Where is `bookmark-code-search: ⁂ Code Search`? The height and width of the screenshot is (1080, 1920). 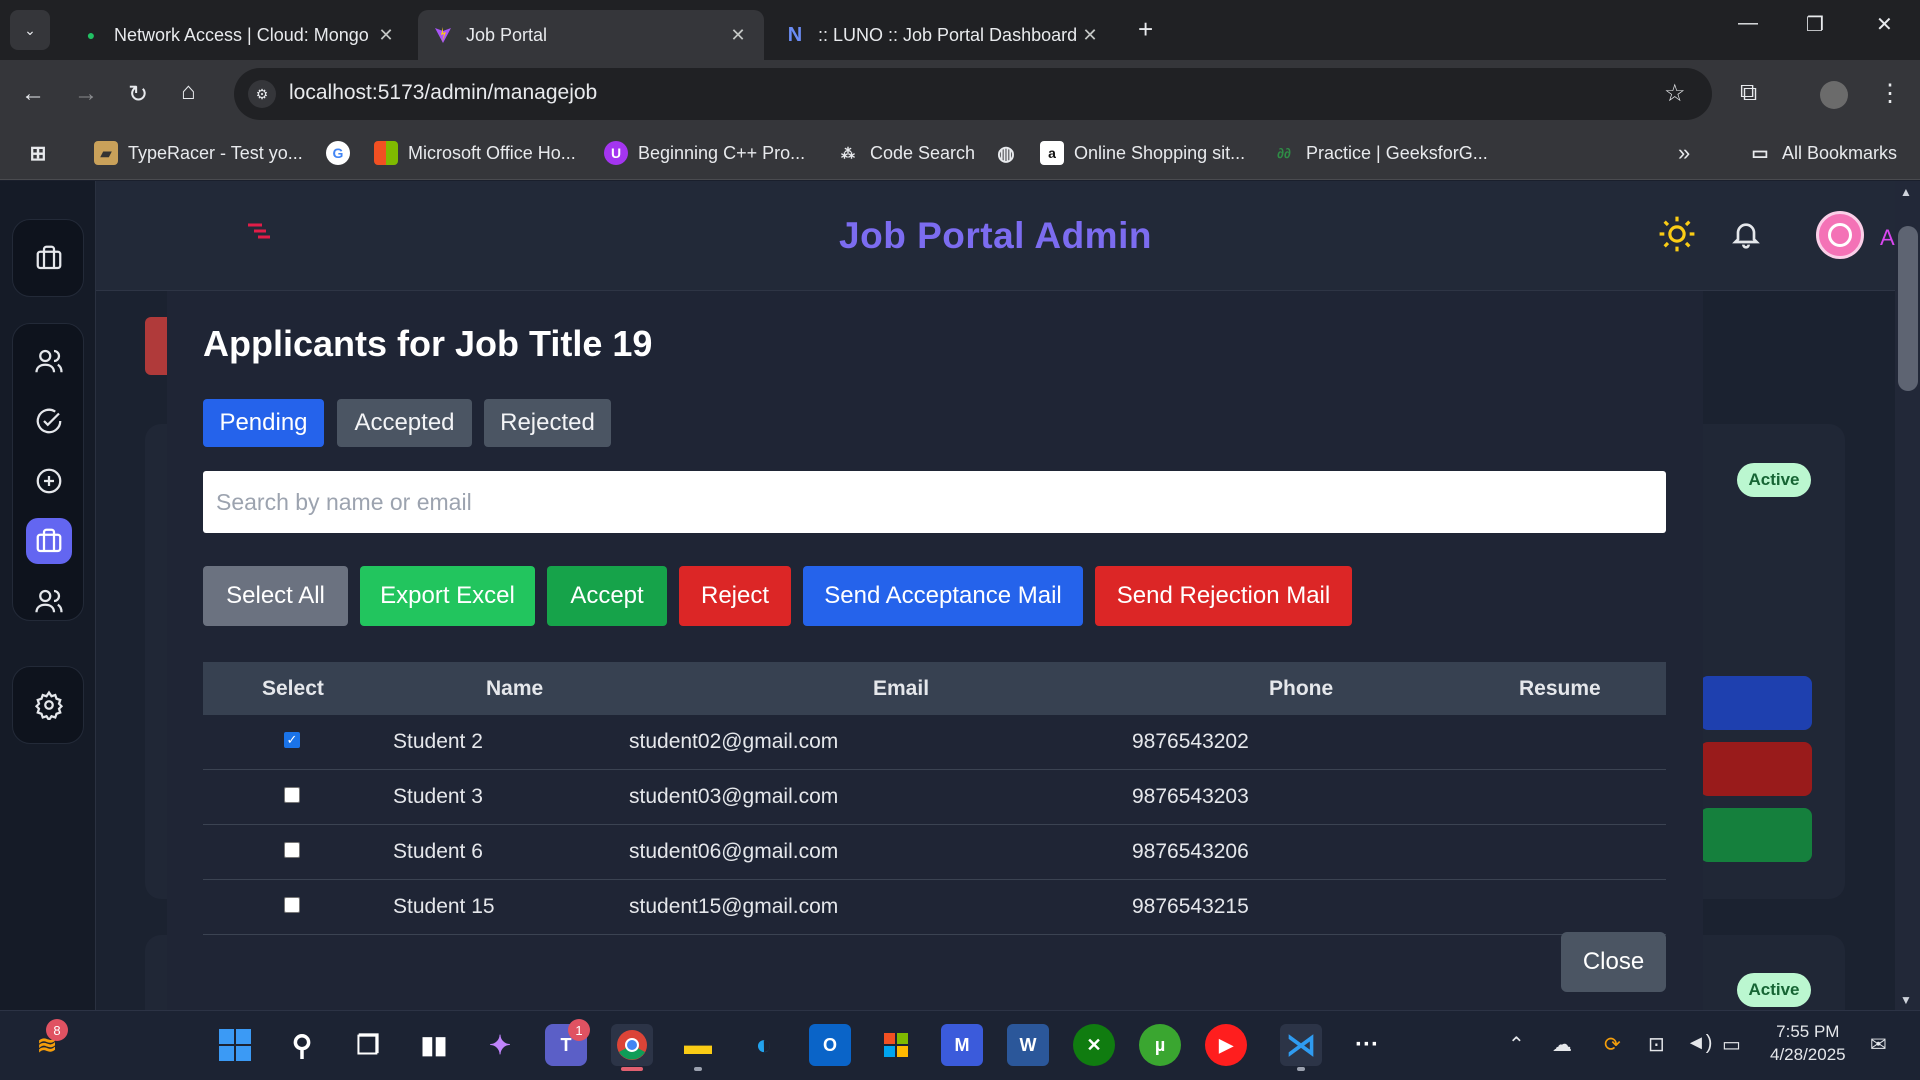 bookmark-code-search: ⁂ Code Search is located at coordinates (905, 153).